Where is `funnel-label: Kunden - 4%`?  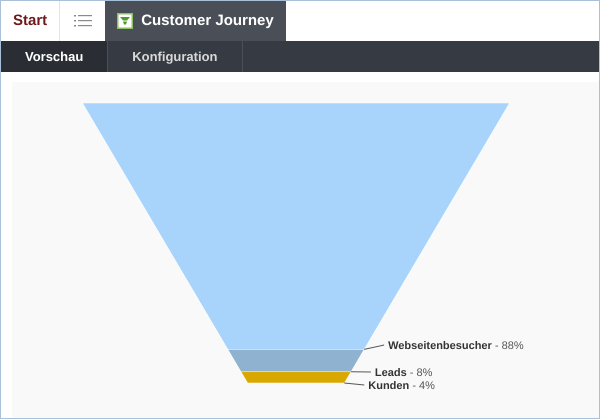
funnel-label: Kunden - 4% is located at coordinates (401, 386).